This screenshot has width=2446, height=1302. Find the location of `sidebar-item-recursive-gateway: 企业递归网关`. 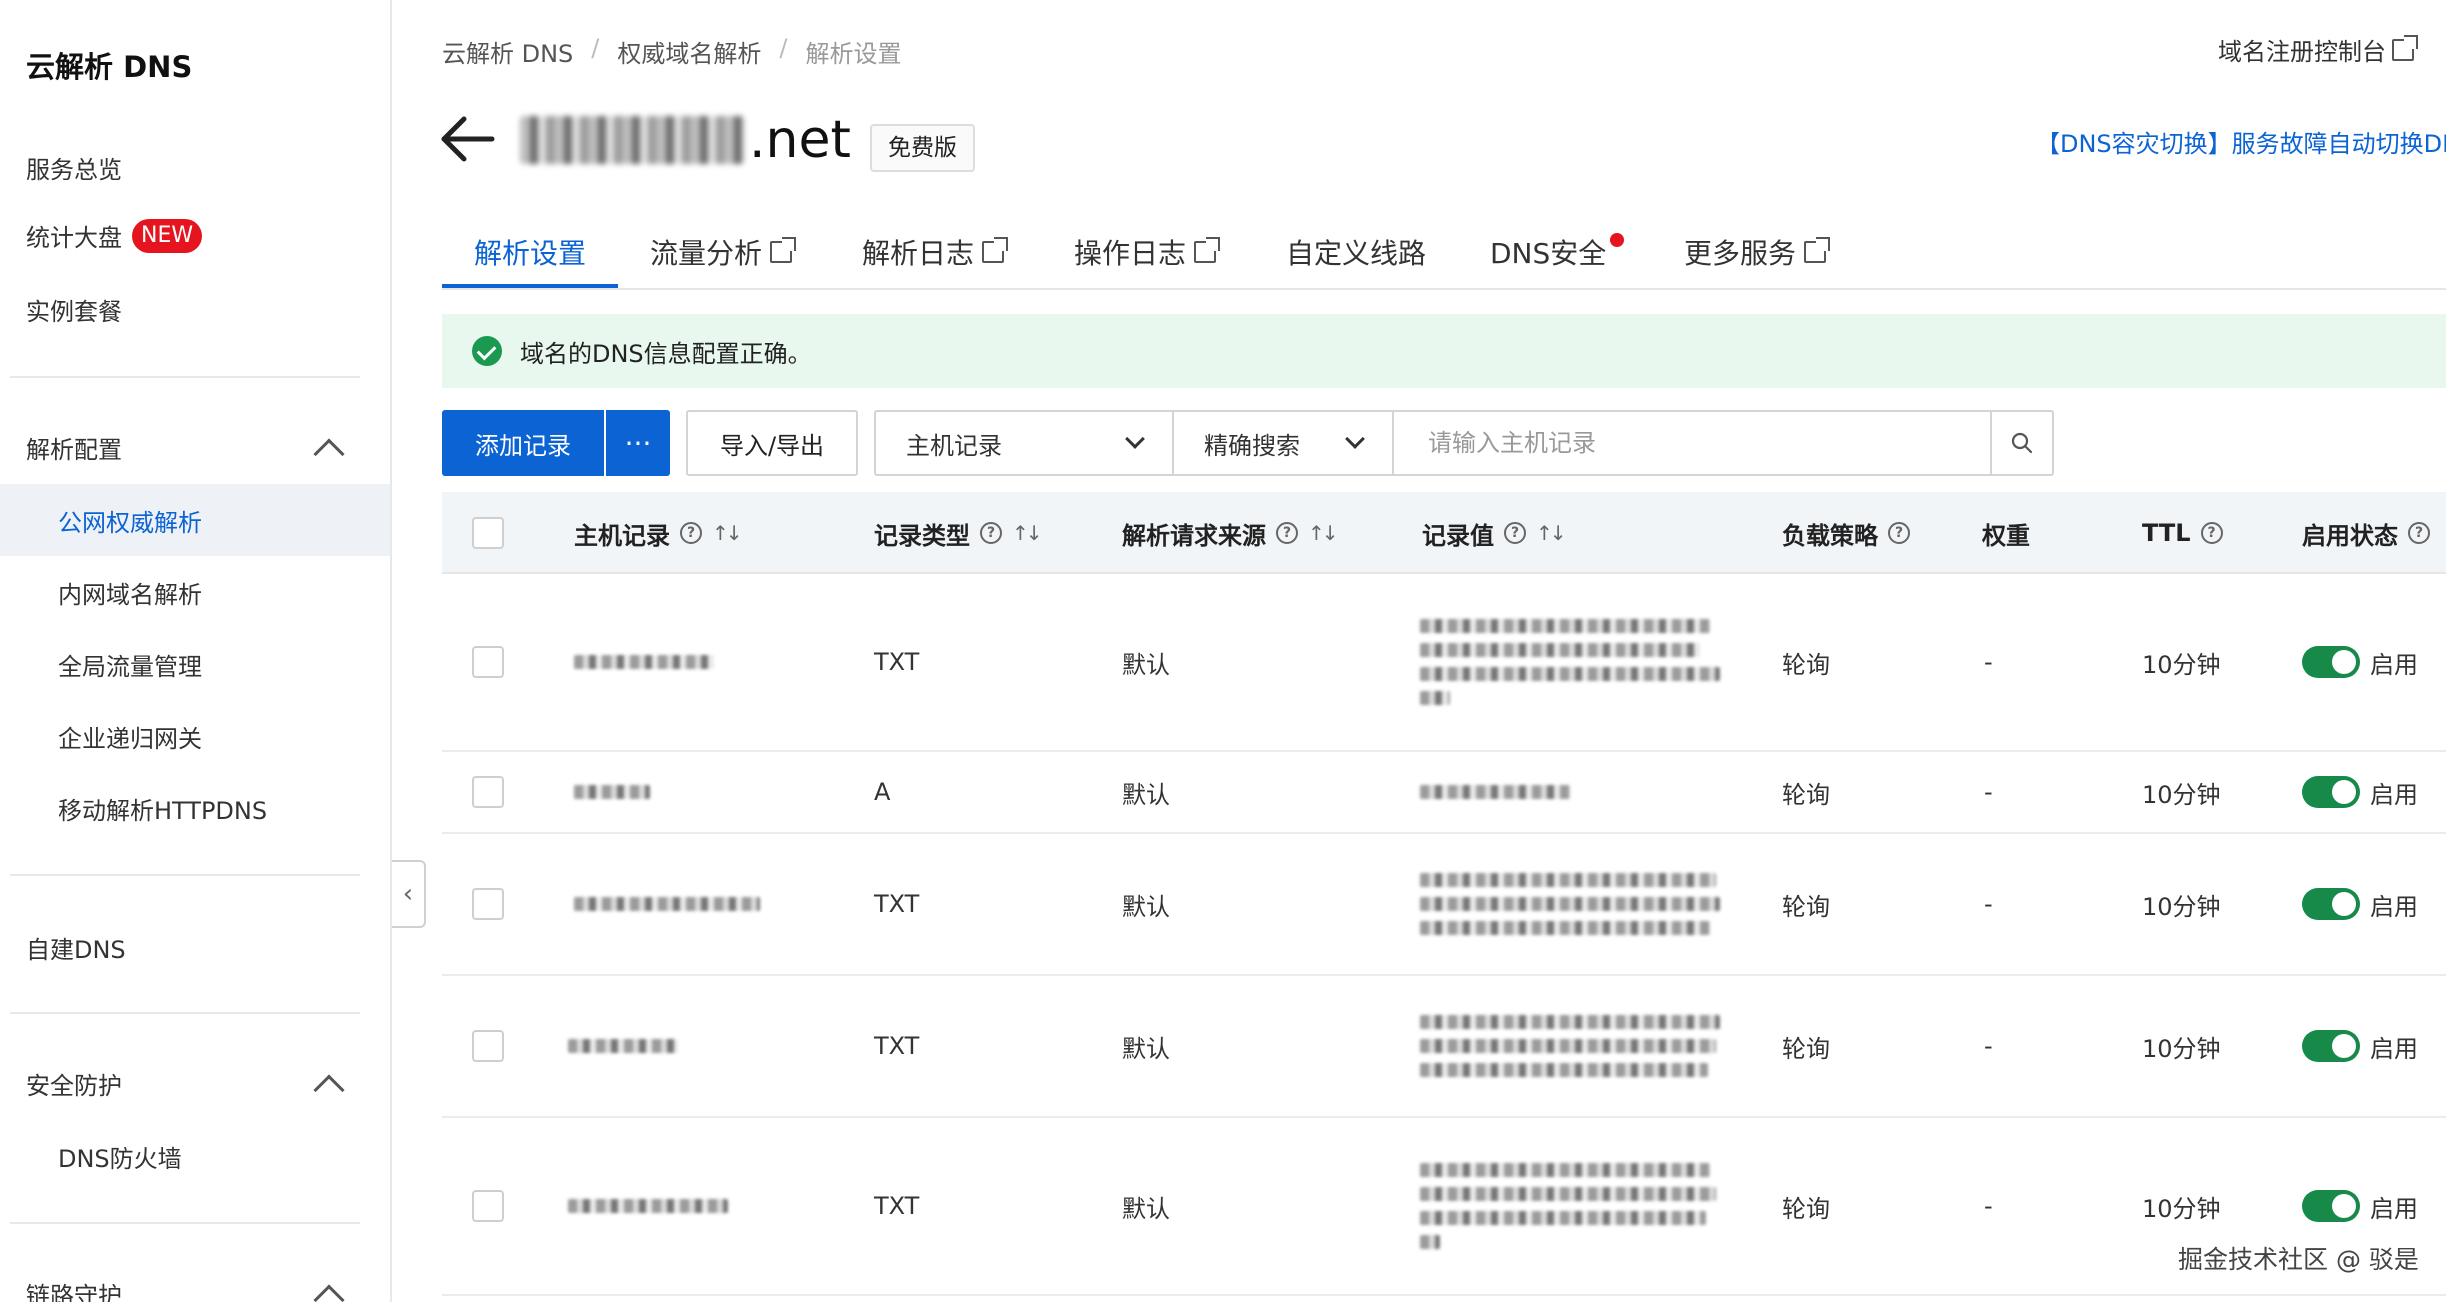

sidebar-item-recursive-gateway: 企业递归网关 is located at coordinates (195, 736).